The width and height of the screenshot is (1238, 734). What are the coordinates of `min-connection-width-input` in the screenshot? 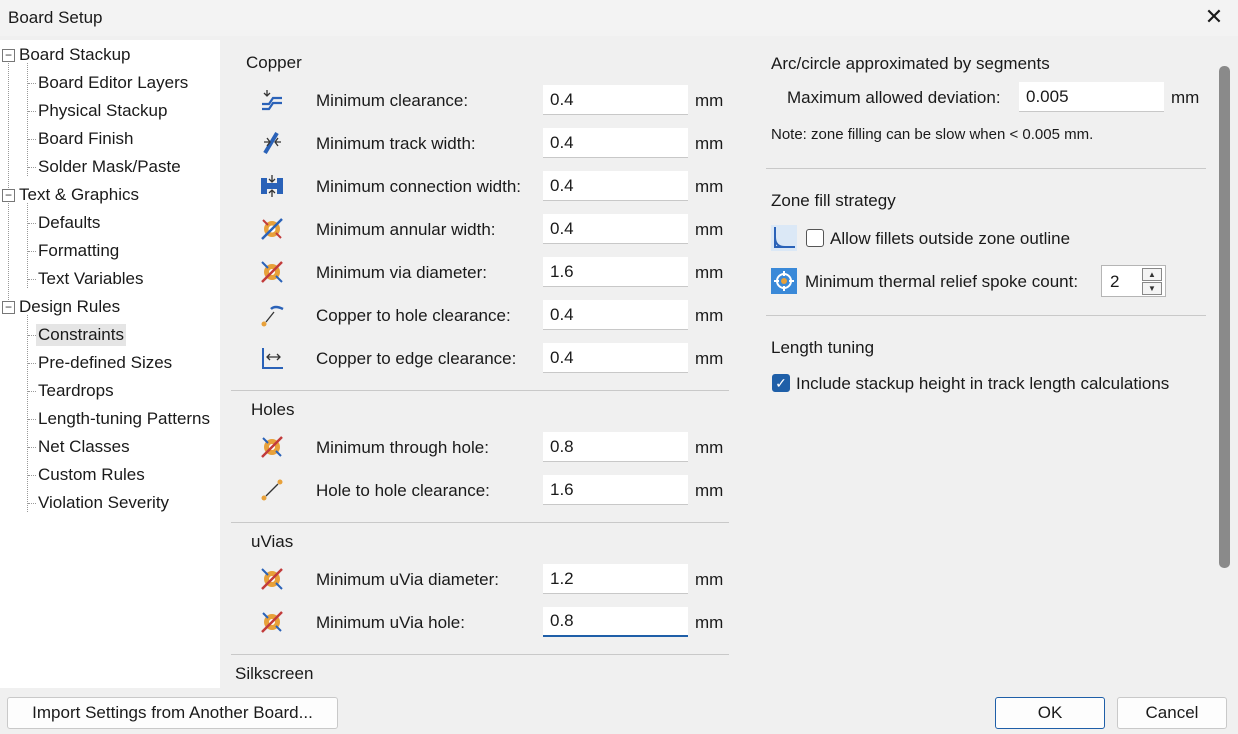 It's located at (615, 186).